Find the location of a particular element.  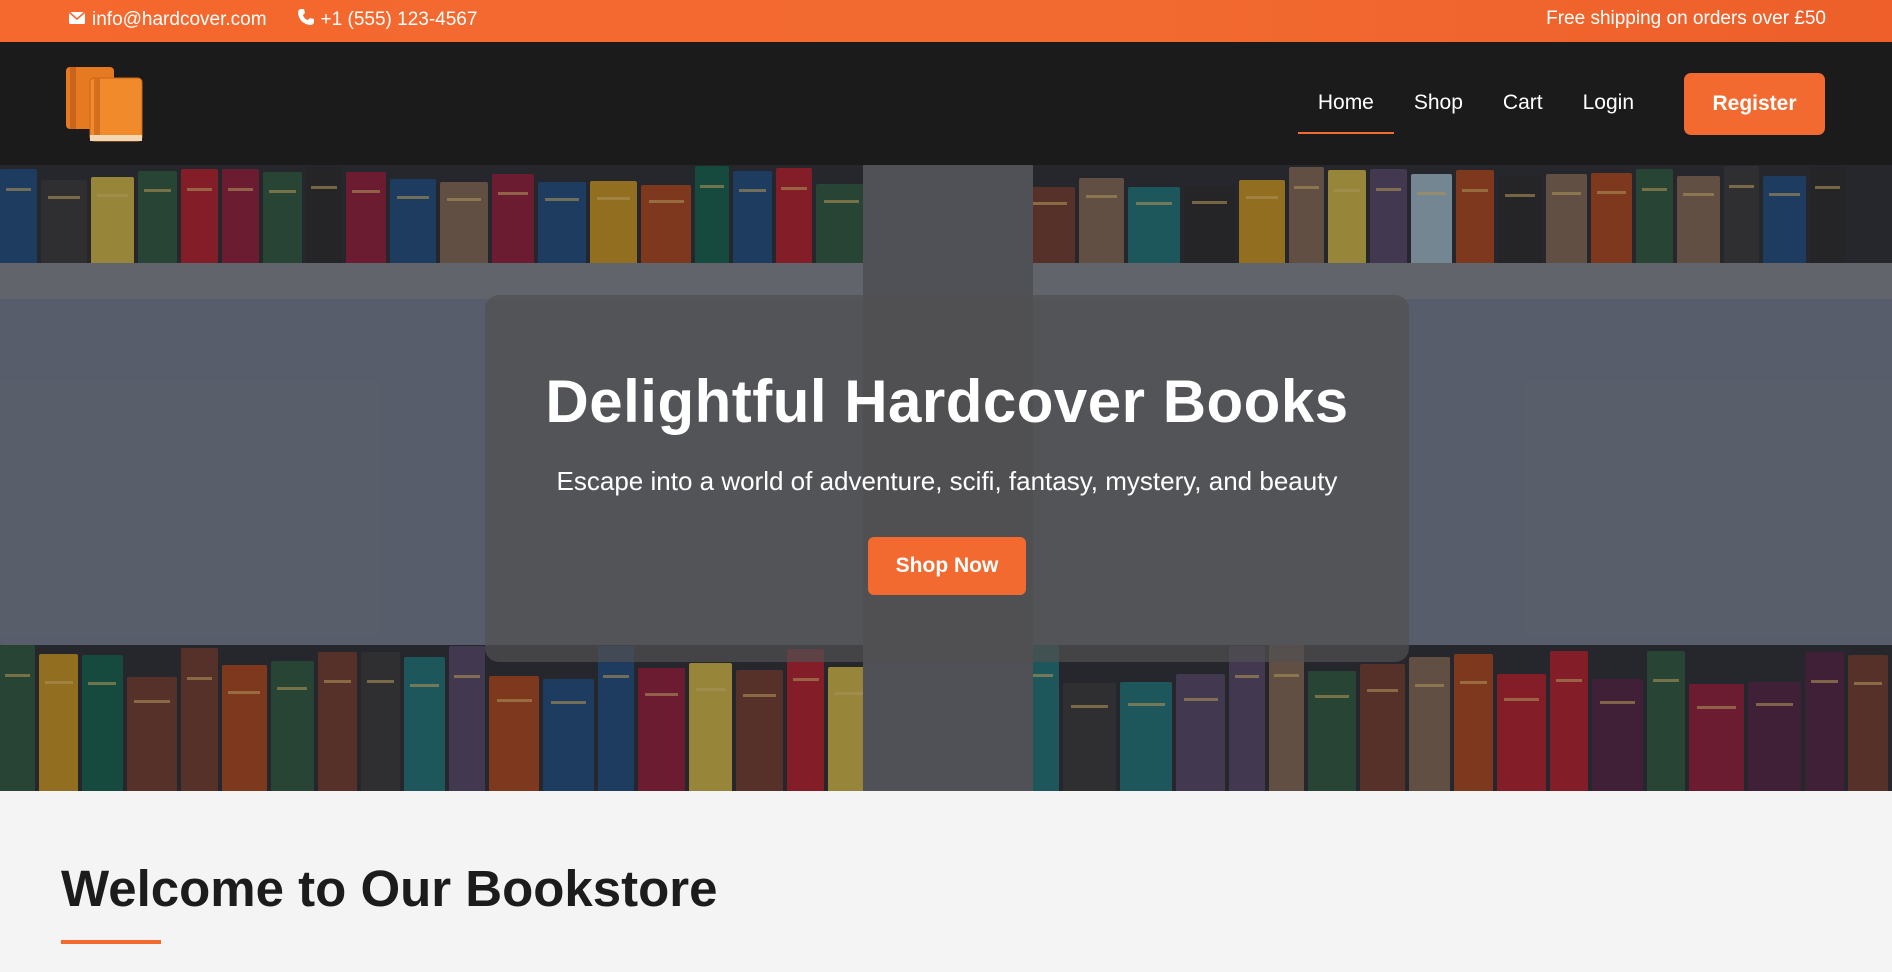

nav-home: Home is located at coordinates (1345, 104).